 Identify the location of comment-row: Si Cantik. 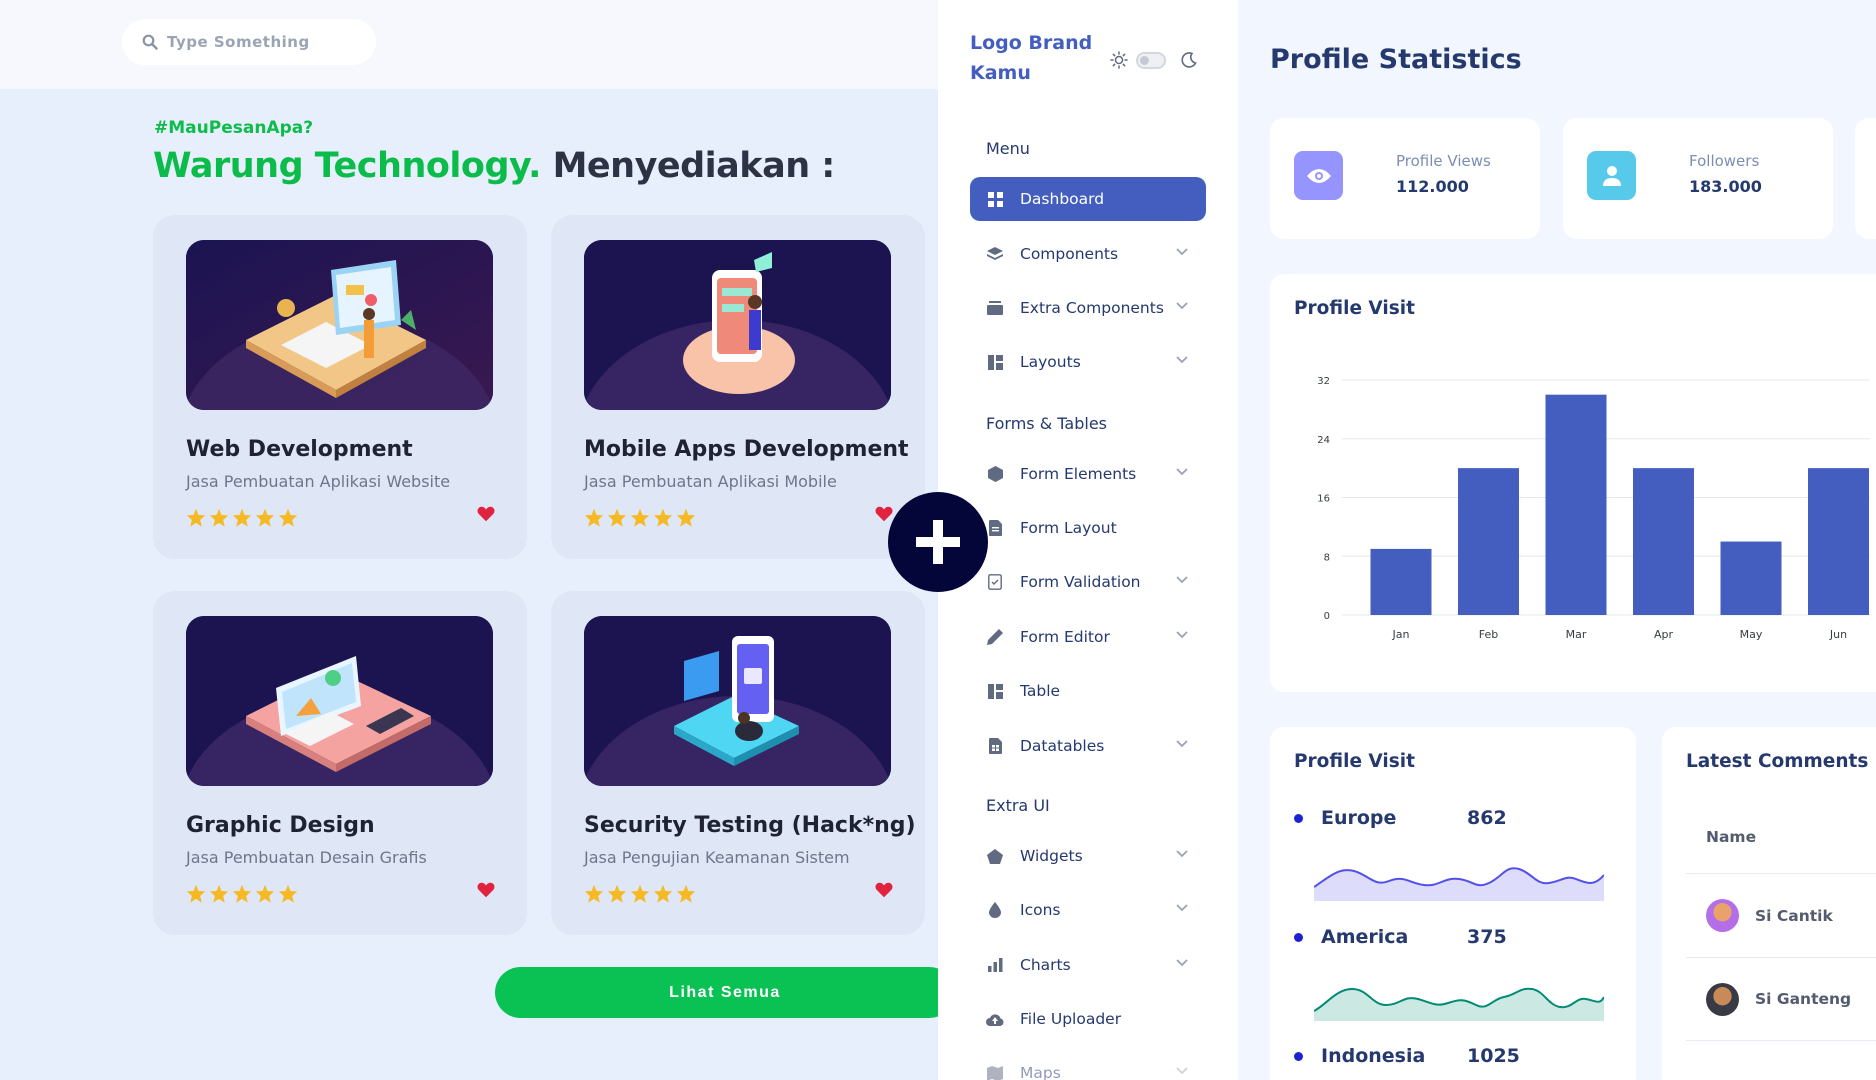
(1781, 915).